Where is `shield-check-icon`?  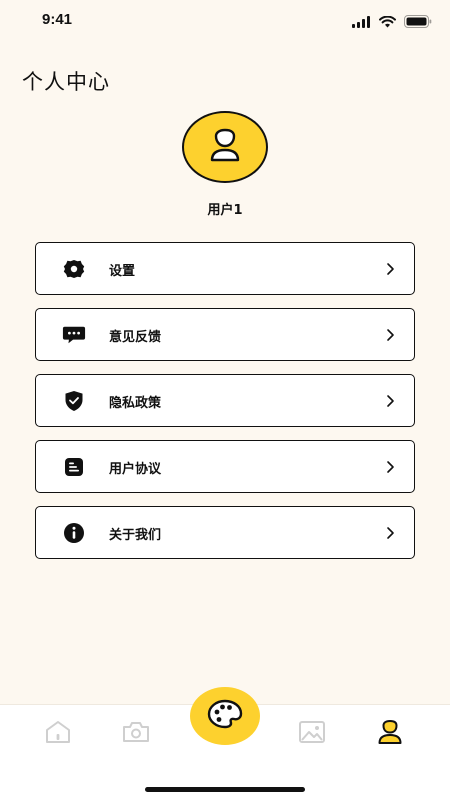 shield-check-icon is located at coordinates (74, 401).